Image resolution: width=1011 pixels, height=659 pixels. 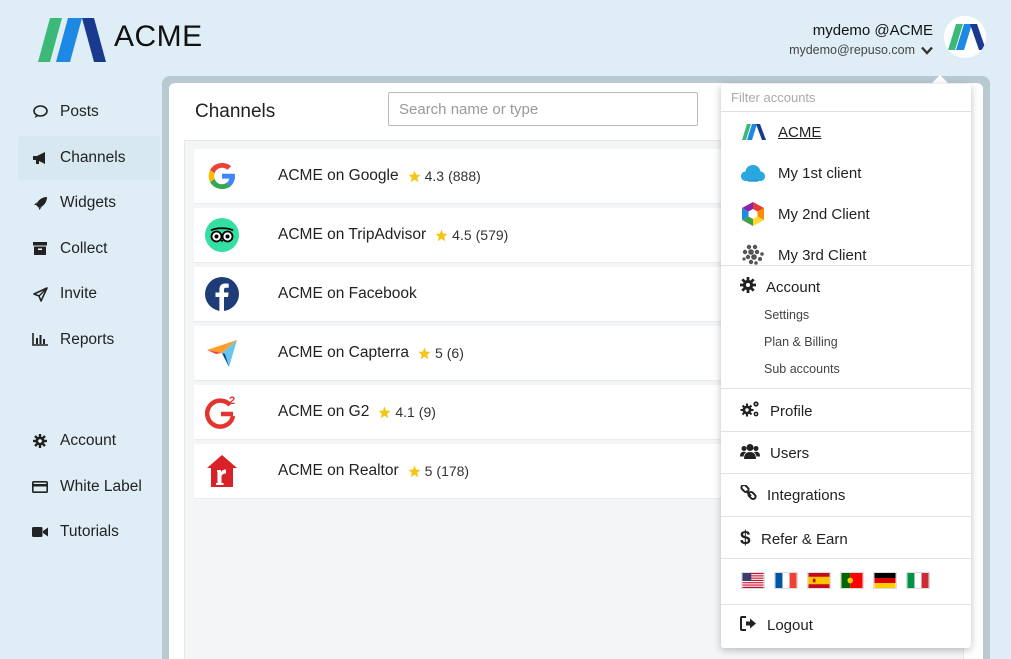 What do you see at coordinates (40, 158) in the screenshot?
I see `megaphone-icon` at bounding box center [40, 158].